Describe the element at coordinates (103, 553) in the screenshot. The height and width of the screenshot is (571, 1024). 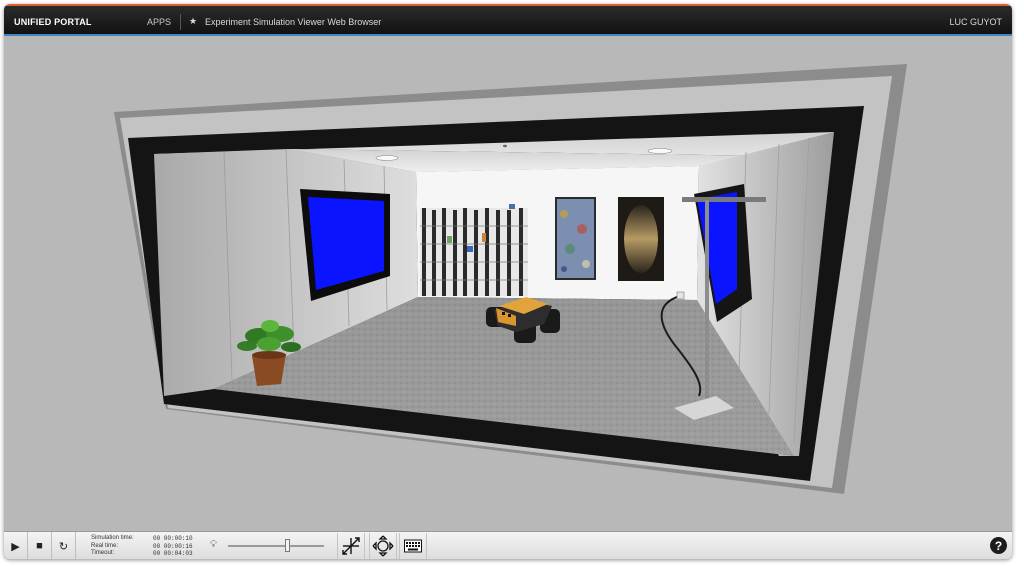
I see `stat-label: Timeout:` at that location.